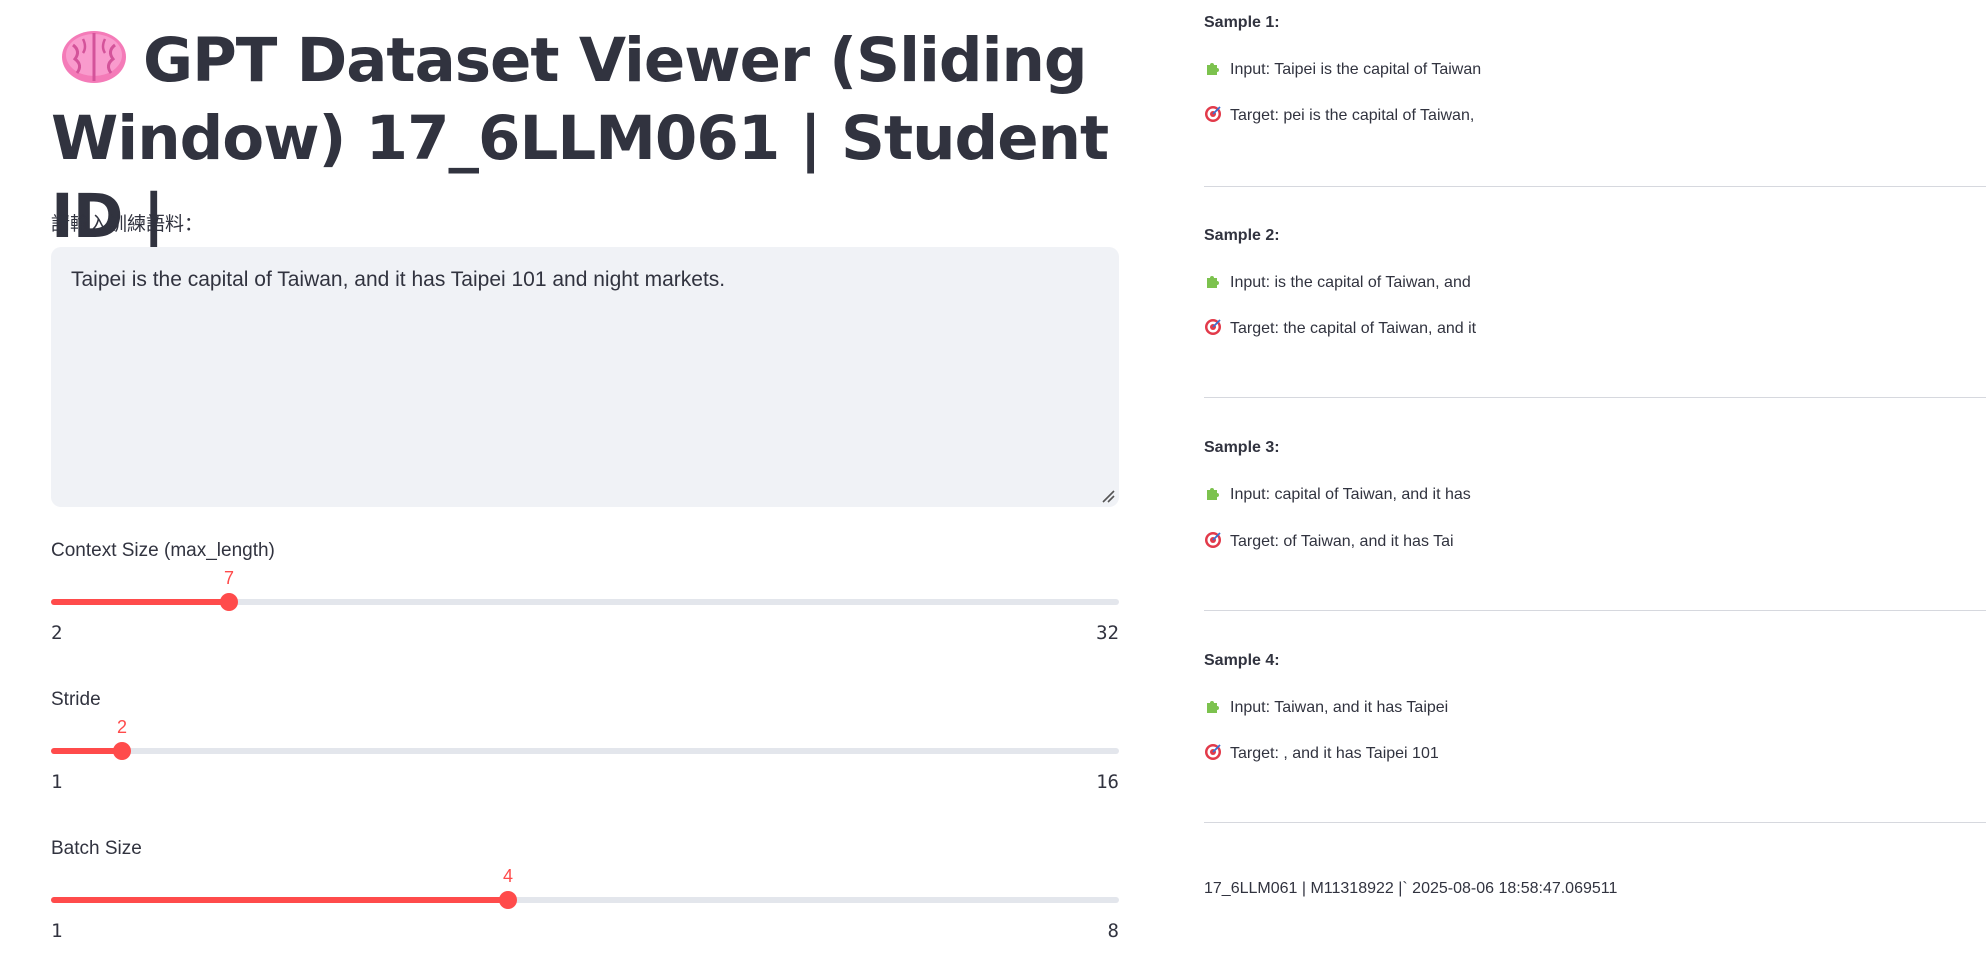 This screenshot has width=1986, height=978. Describe the element at coordinates (96, 848) in the screenshot. I see `batch-size-label: Batch Size` at that location.